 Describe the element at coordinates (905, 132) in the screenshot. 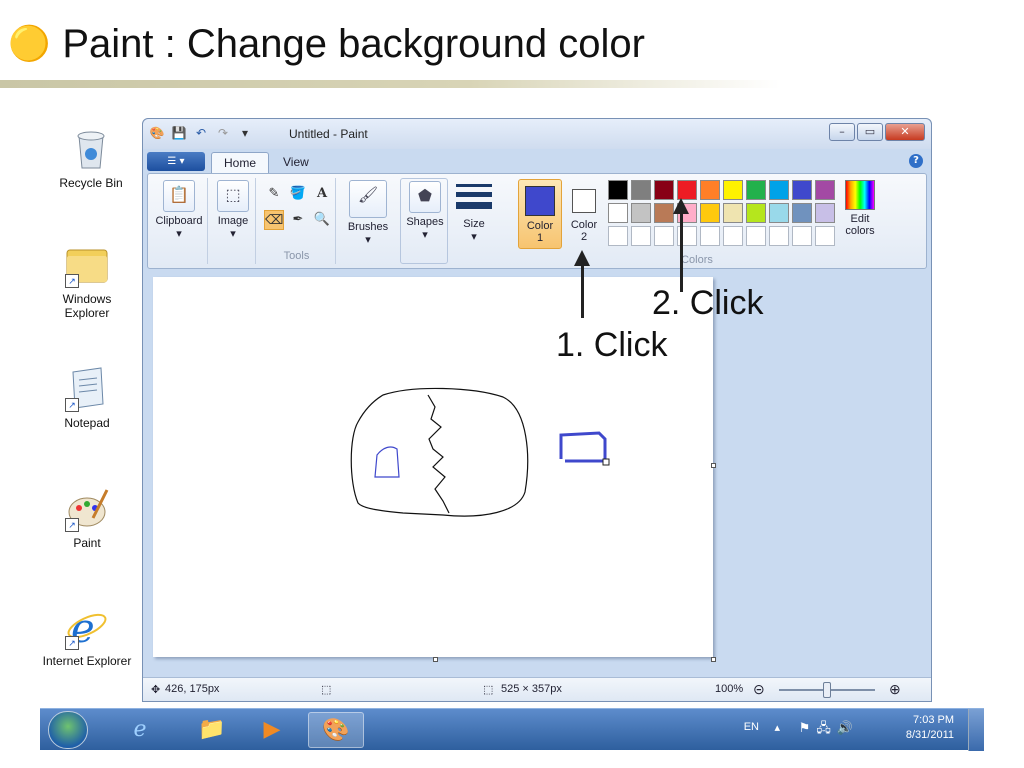

I see `close-button: ✕` at that location.